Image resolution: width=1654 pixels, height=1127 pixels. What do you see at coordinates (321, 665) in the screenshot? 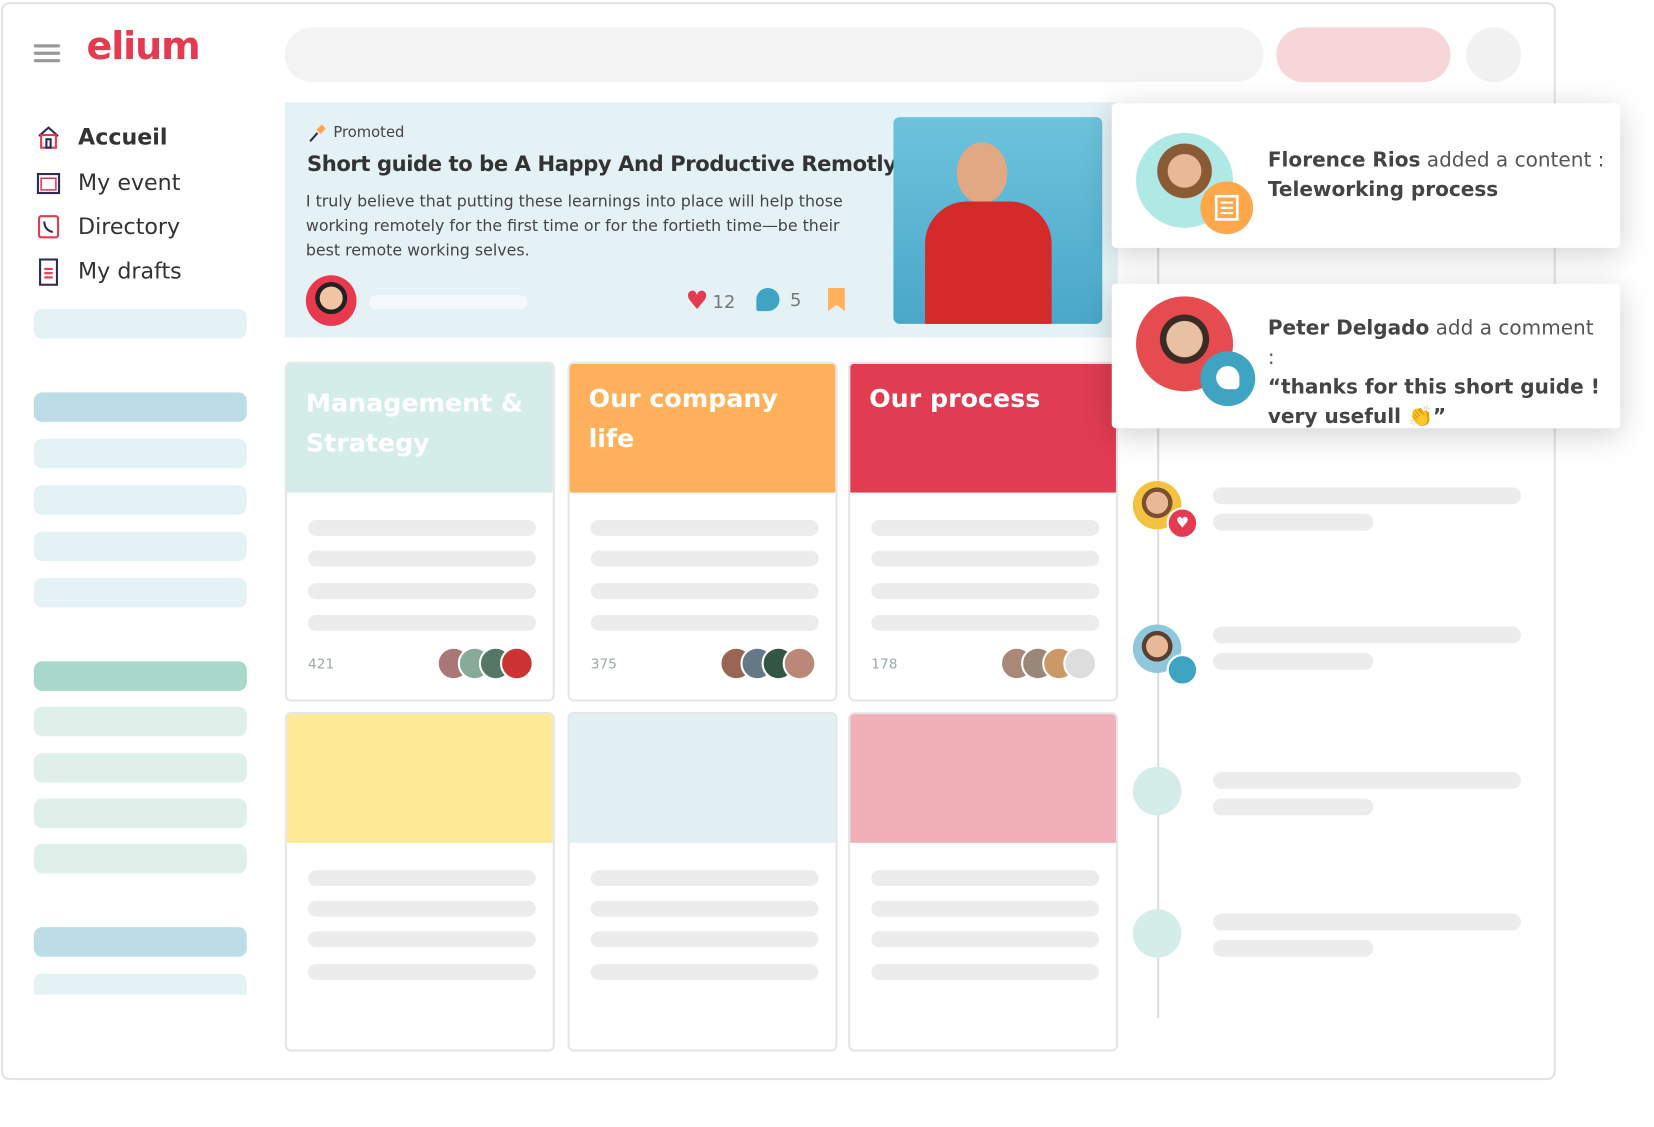
I see `content-count: 421` at bounding box center [321, 665].